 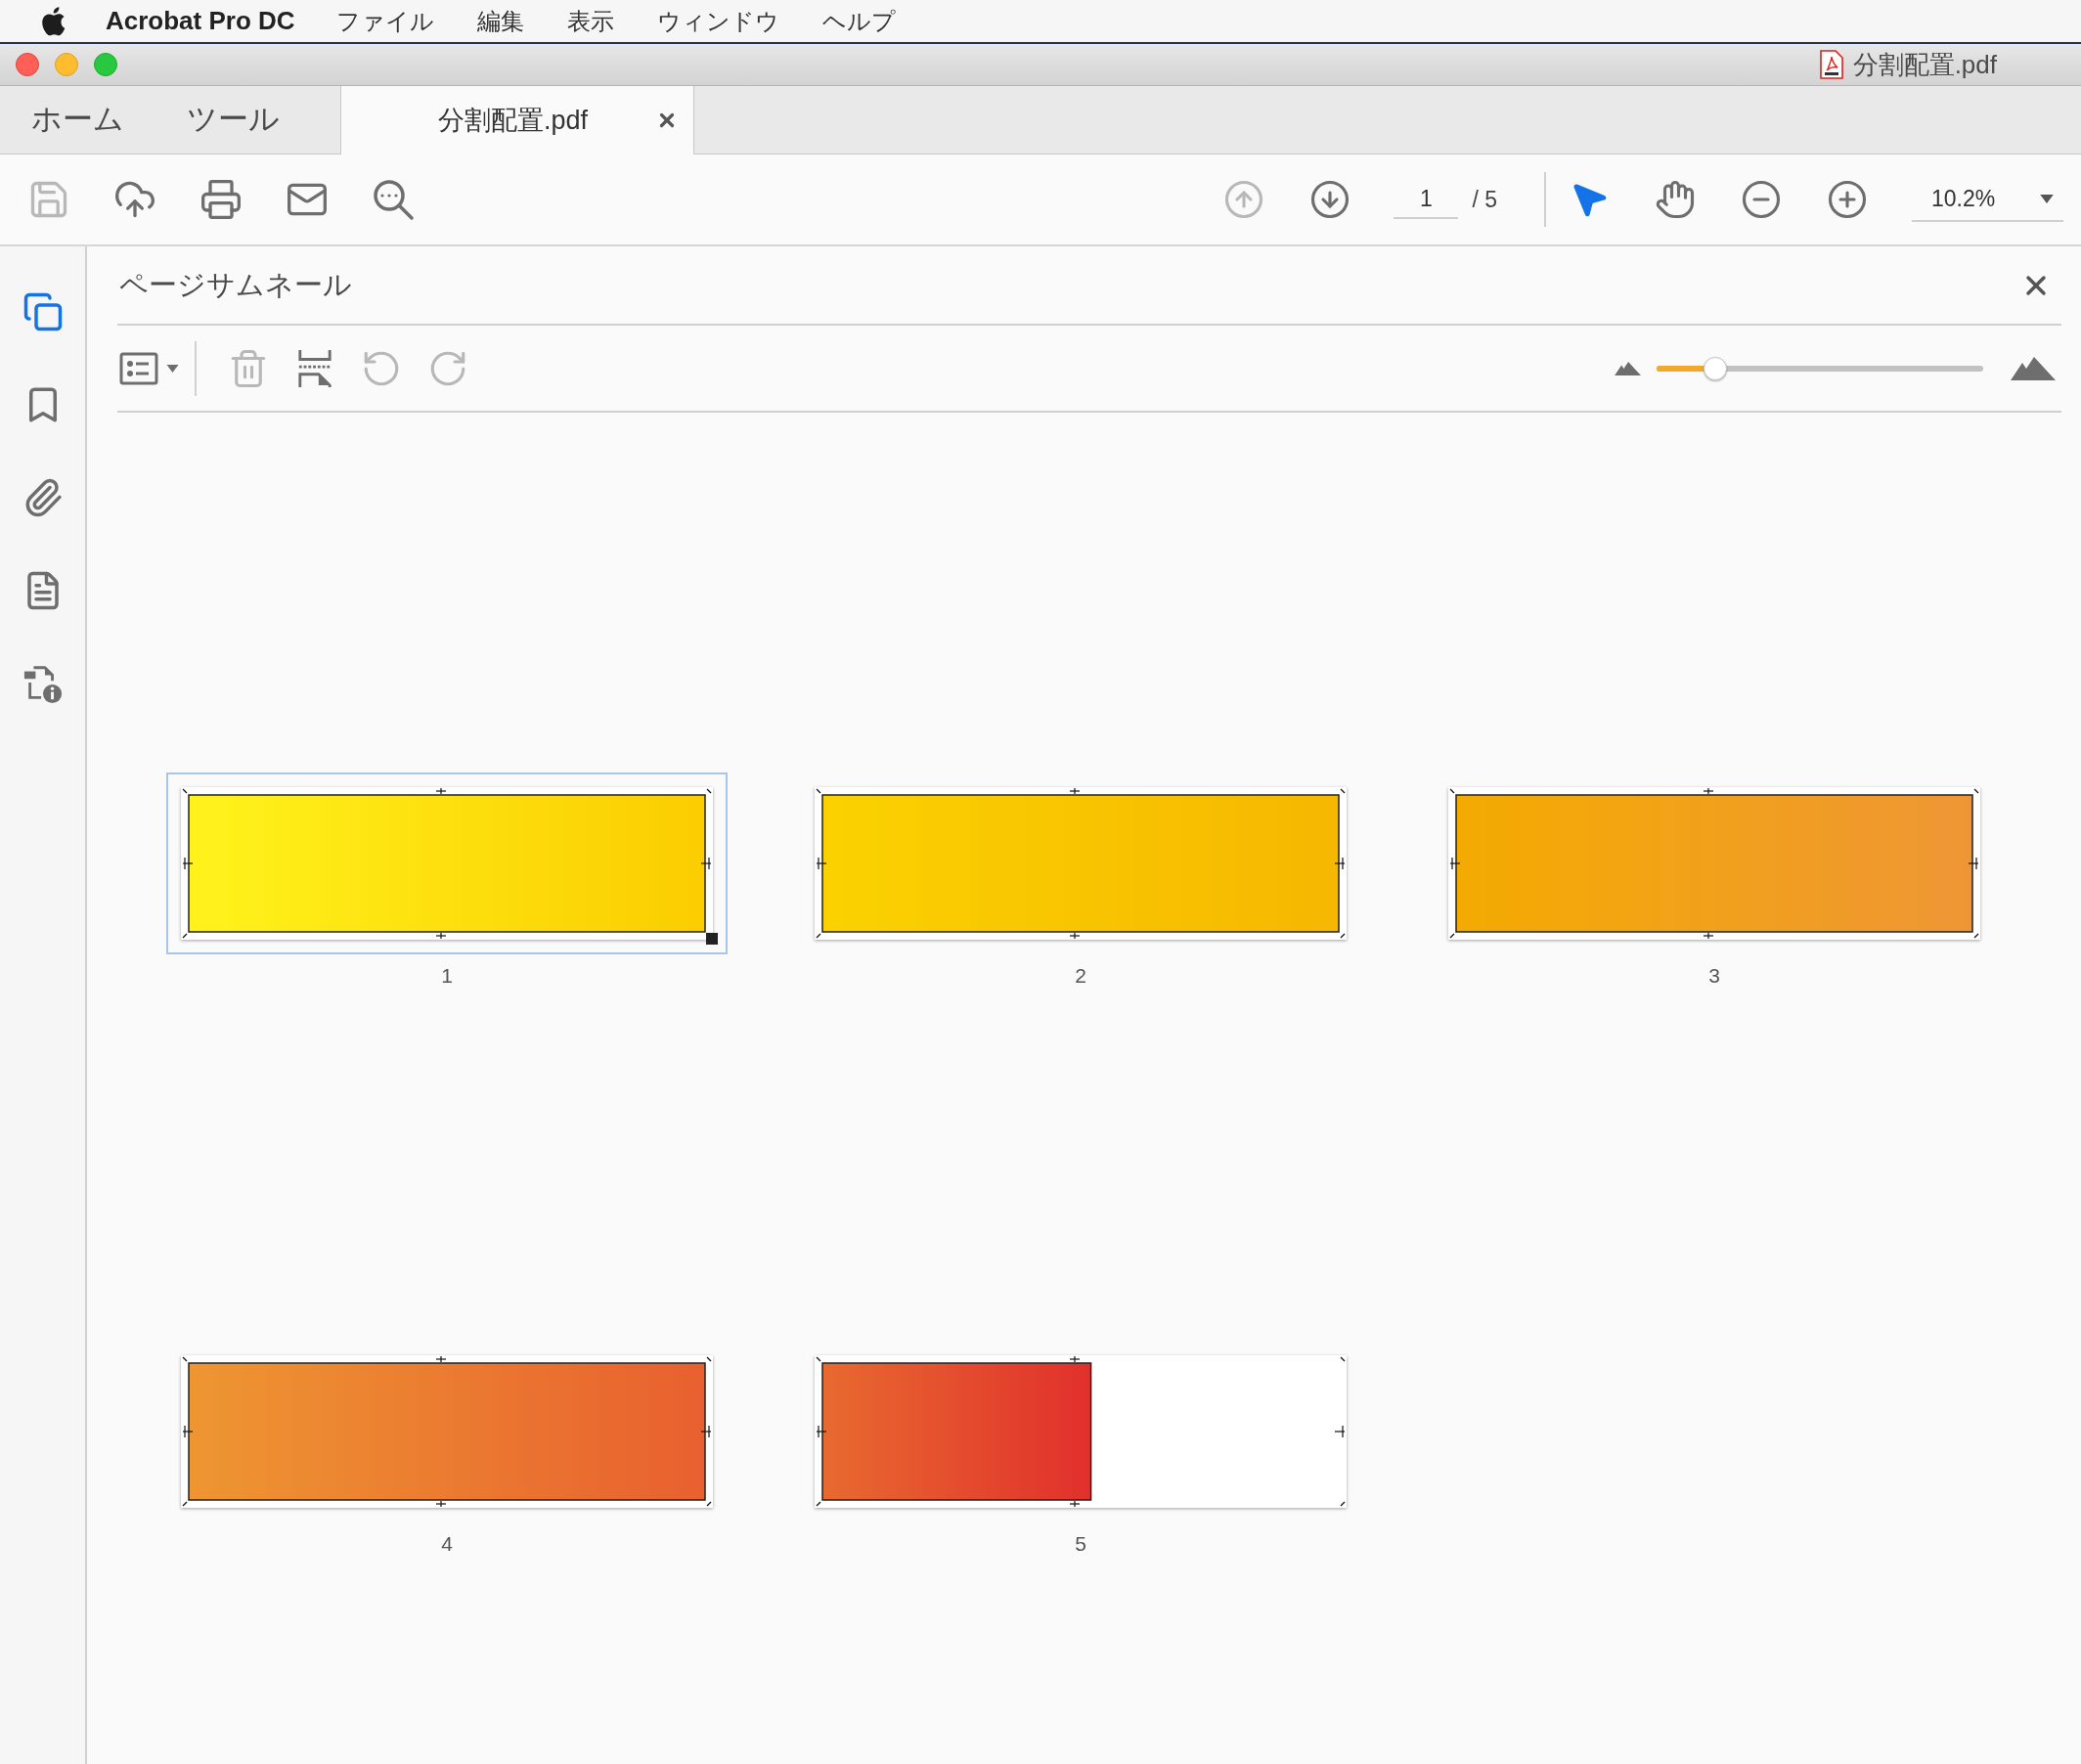 What do you see at coordinates (235, 284) in the screenshot?
I see `panel-title: ページサムネール` at bounding box center [235, 284].